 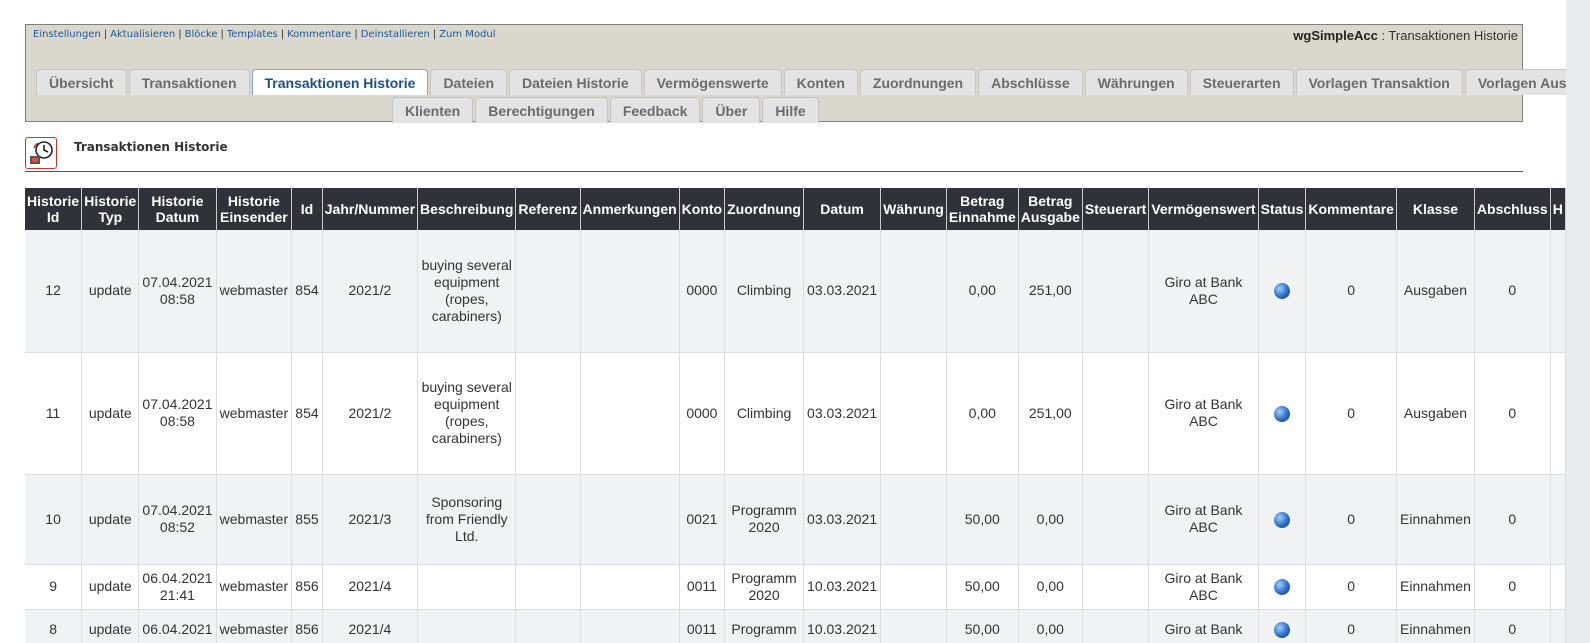 I want to click on link-deinstallieren: Deinstallieren, so click(x=395, y=34).